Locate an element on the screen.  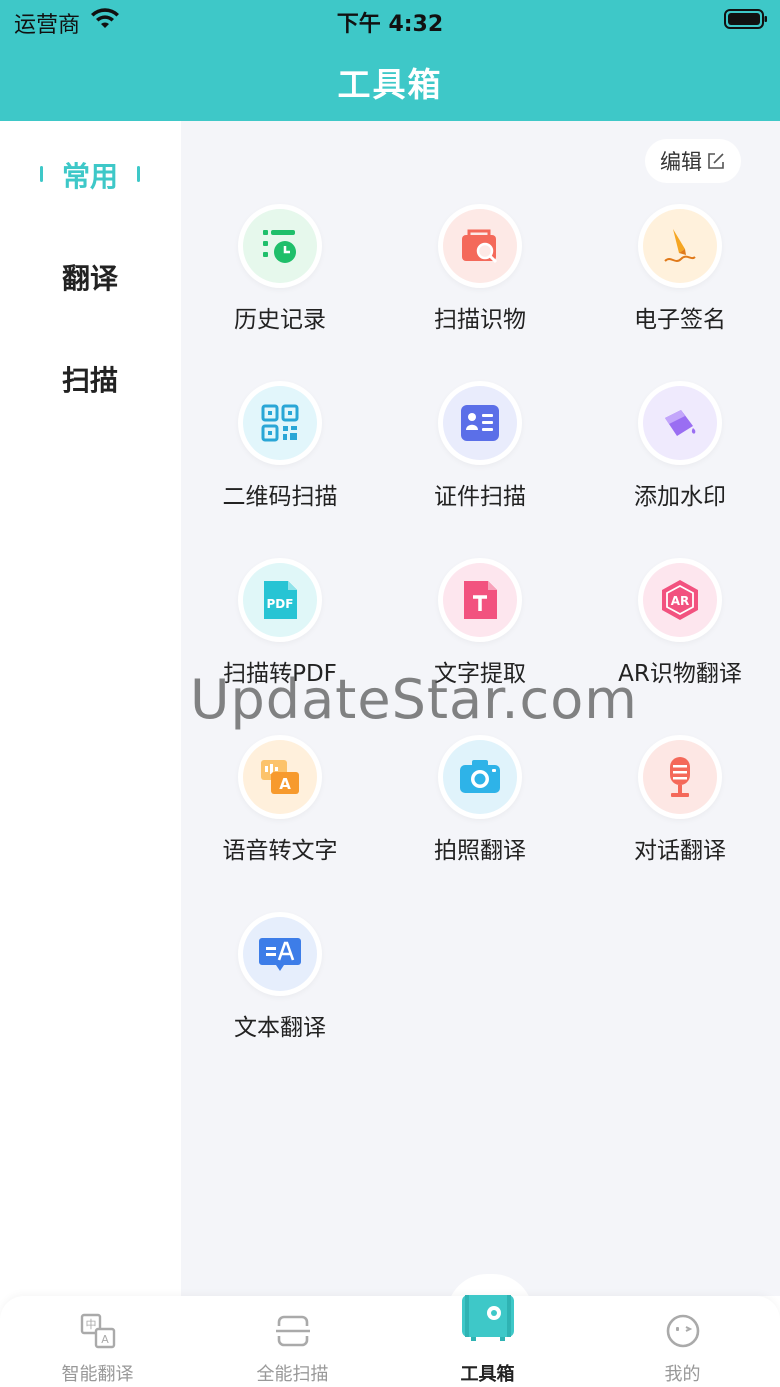
tab-label: 工具箱 is located at coordinates (487, 1374).